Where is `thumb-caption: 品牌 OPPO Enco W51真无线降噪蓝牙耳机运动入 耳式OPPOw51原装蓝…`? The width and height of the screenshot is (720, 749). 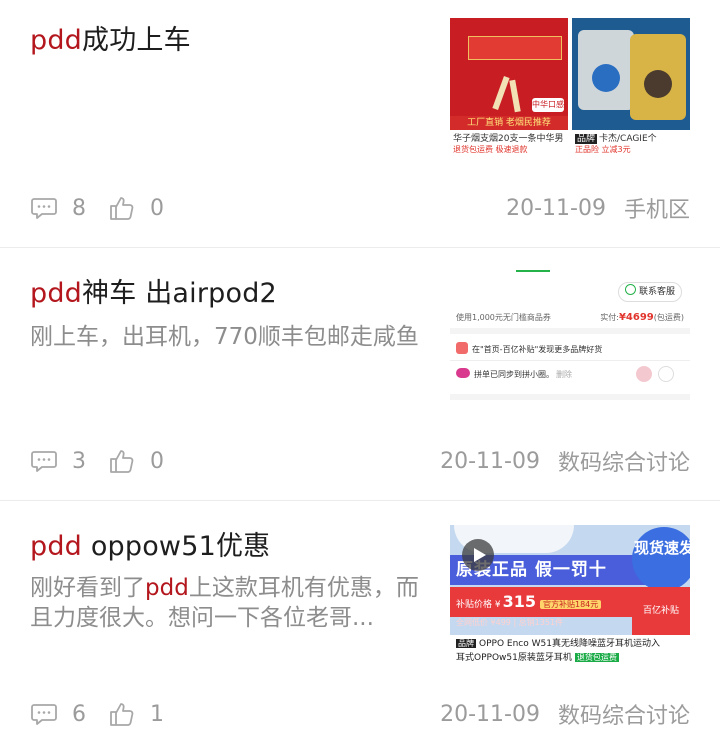
thumb-caption: 品牌 OPPO Enco W51真无线降噪蓝牙耳机运动入 耳式OPPOw51原装蓝… is located at coordinates (558, 651).